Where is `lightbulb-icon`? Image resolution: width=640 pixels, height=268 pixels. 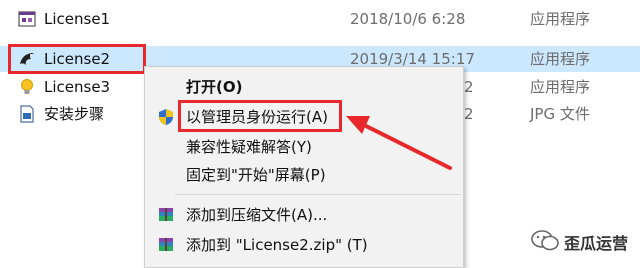
lightbulb-icon is located at coordinates (27, 86).